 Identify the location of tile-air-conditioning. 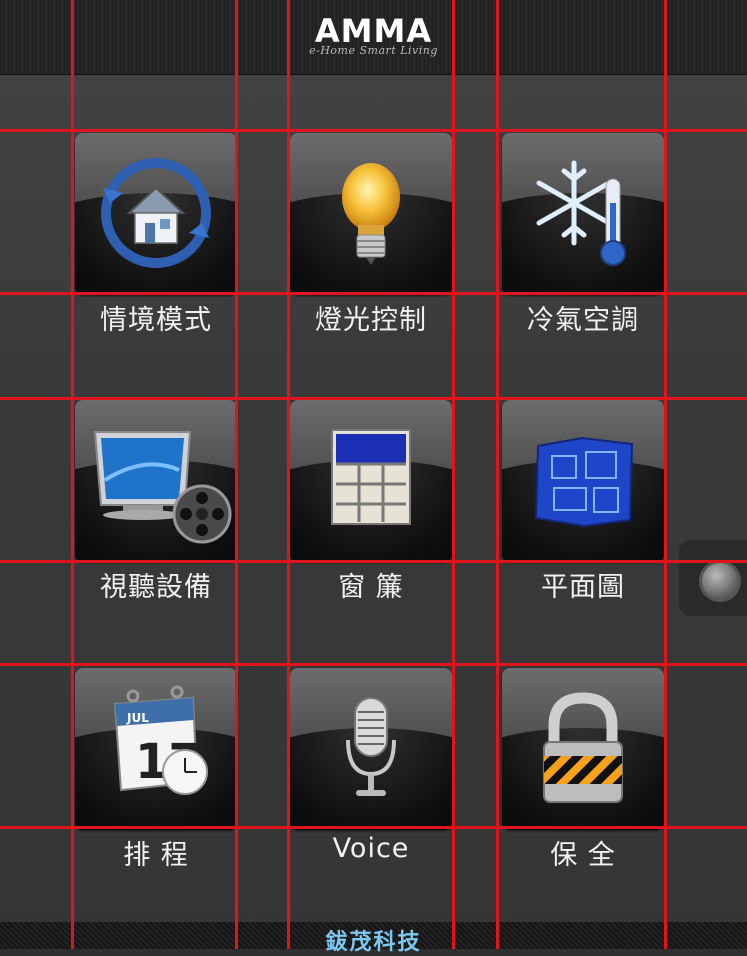
(583, 214).